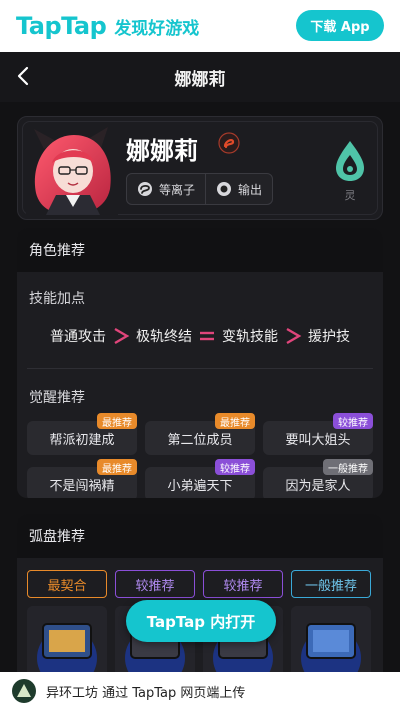  I want to click on arc-filter-best-fit: 最契合, so click(67, 584).